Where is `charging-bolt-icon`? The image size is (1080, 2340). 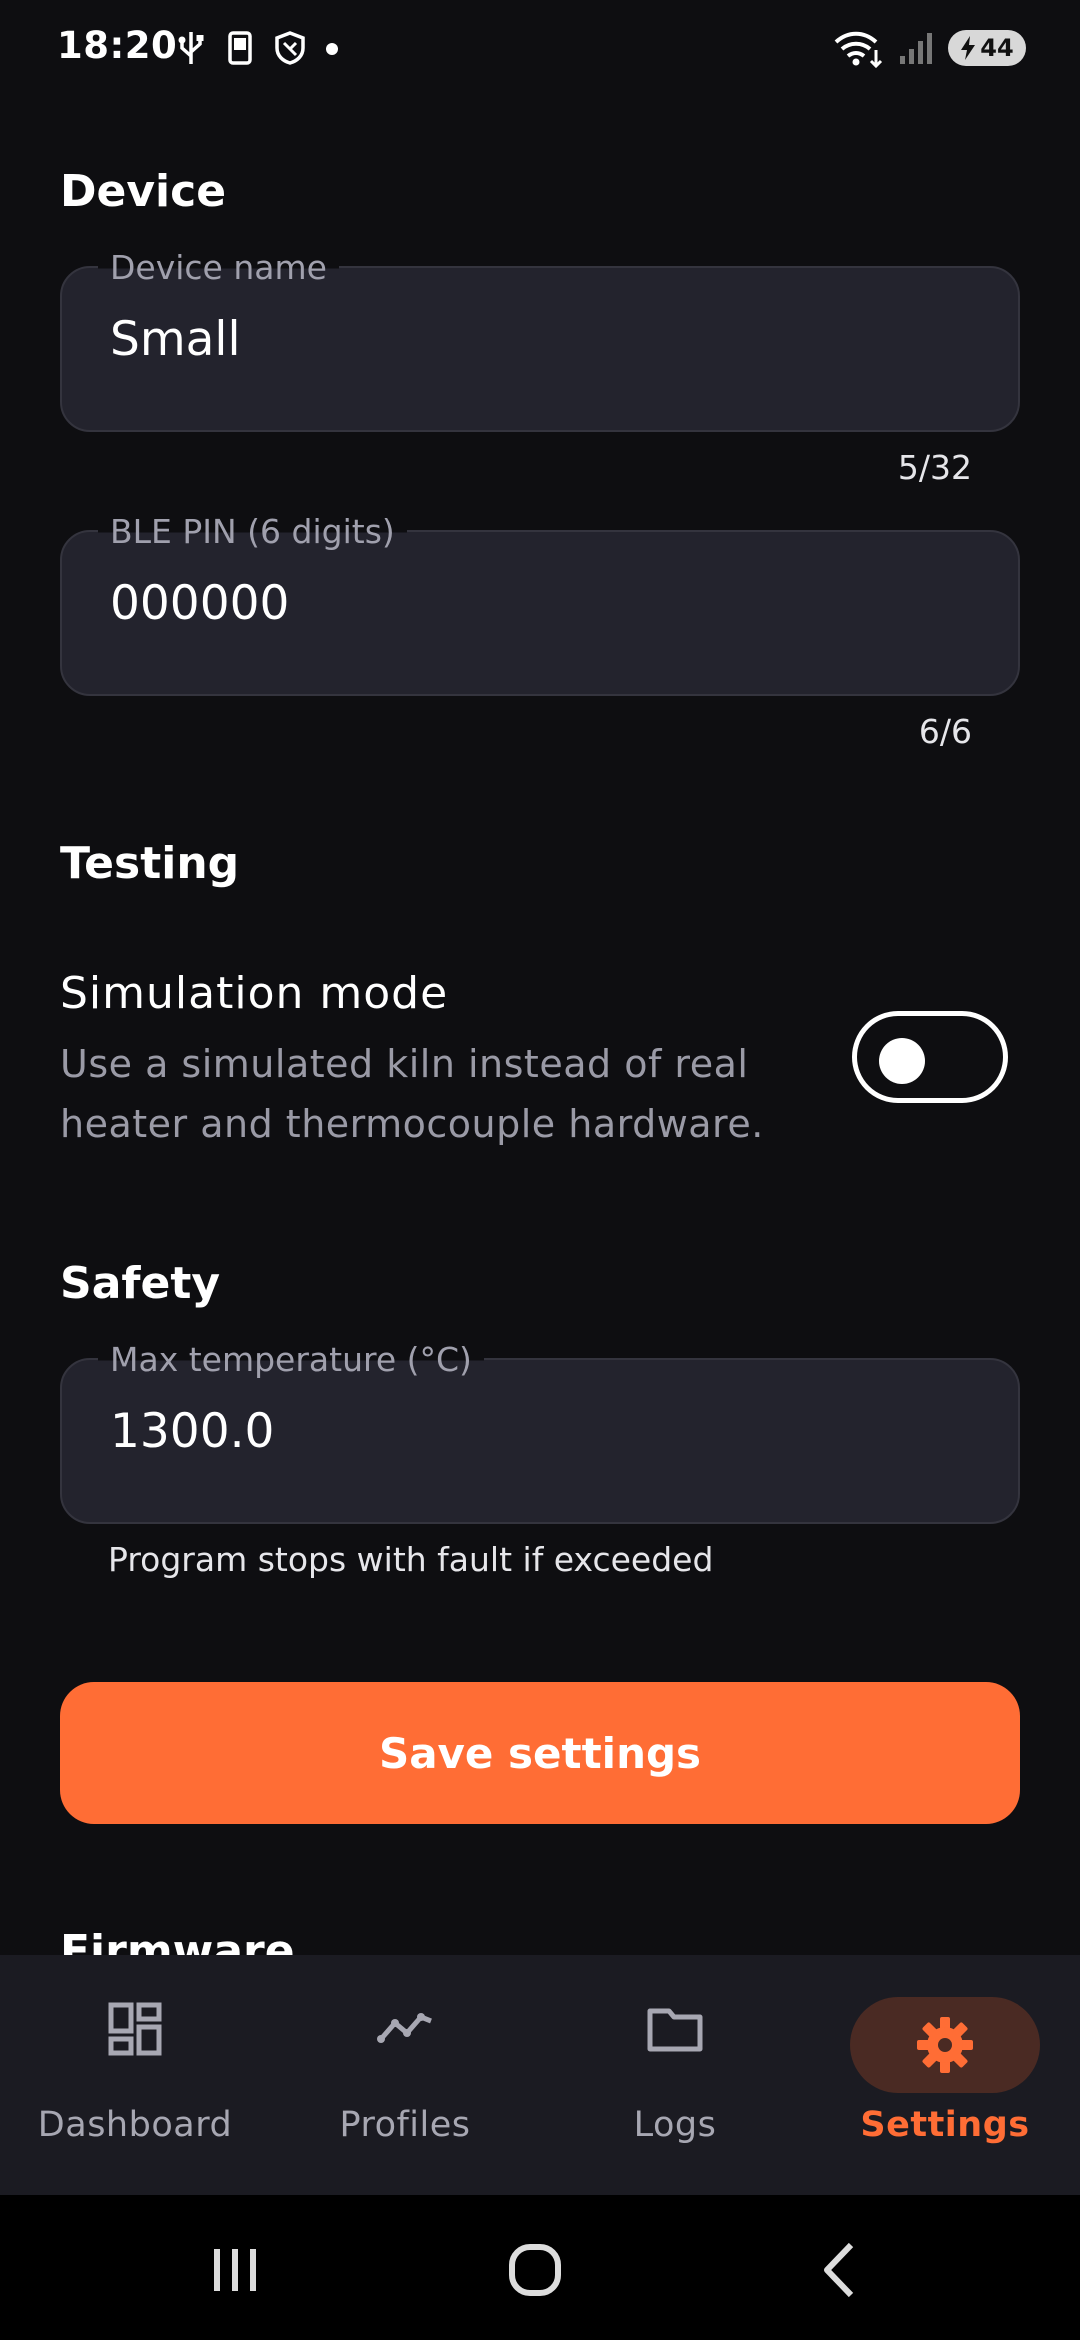
charging-bolt-icon is located at coordinates (968, 48).